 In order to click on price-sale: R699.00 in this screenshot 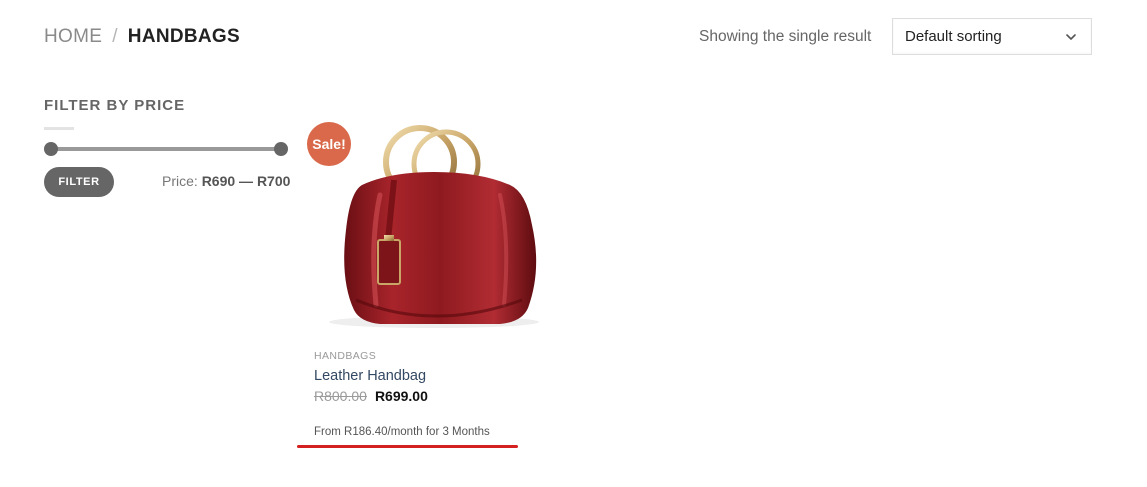, I will do `click(401, 396)`.